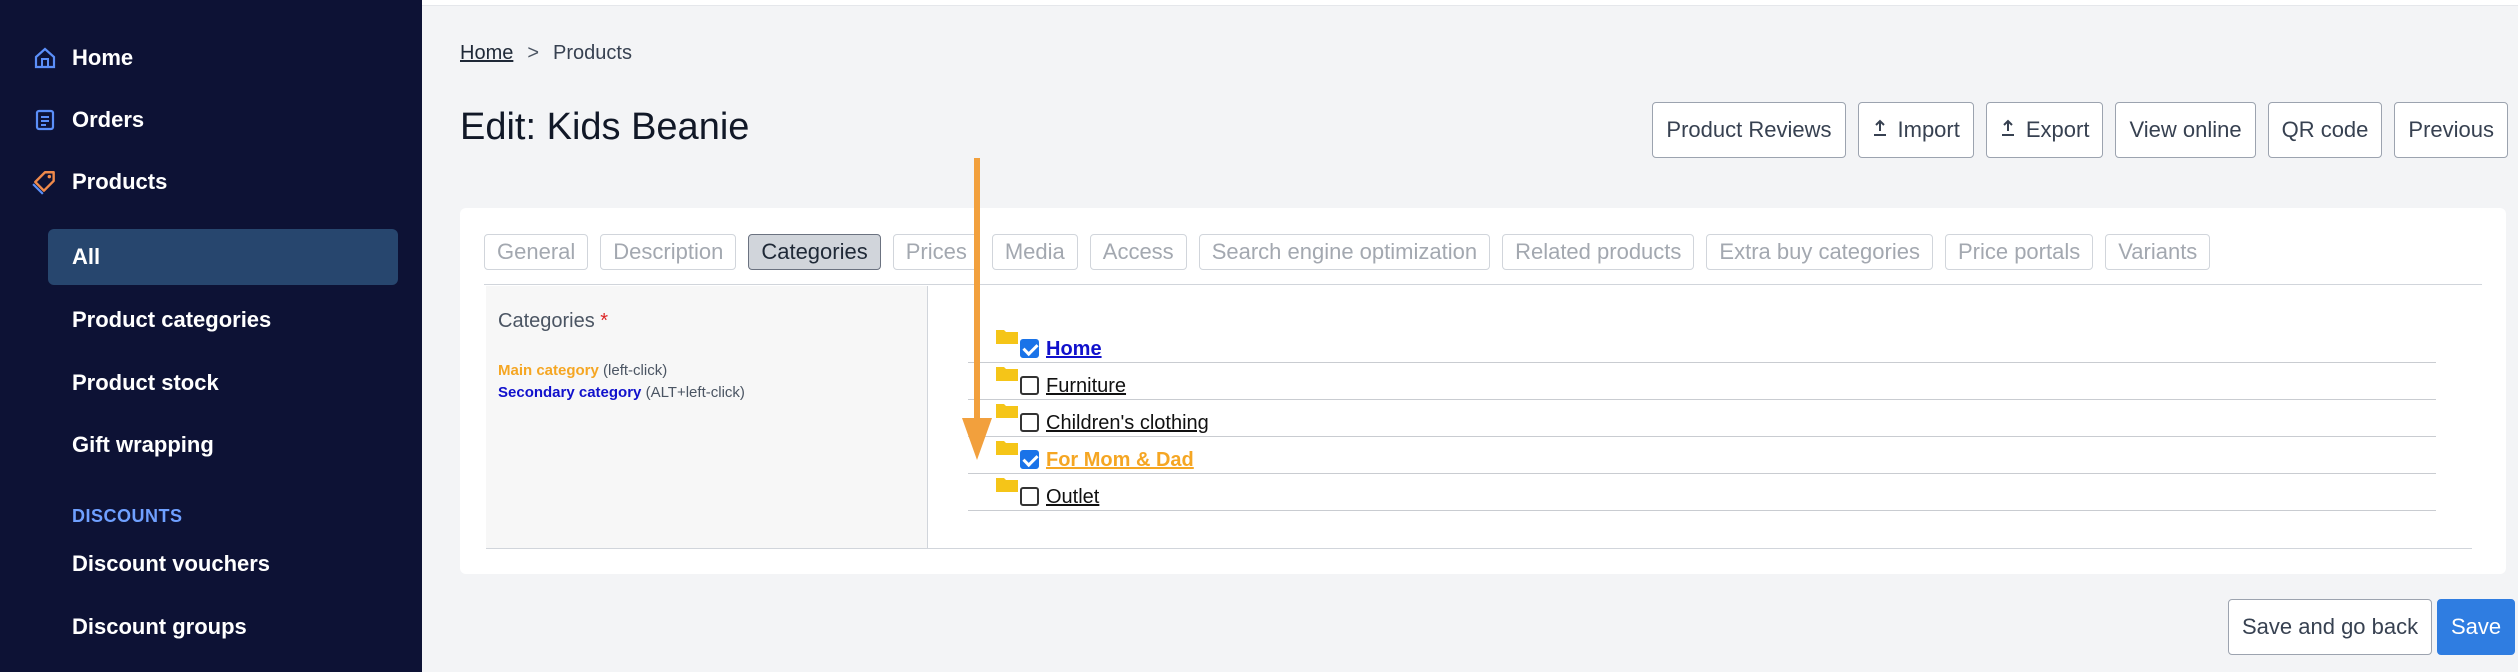 This screenshot has height=672, width=2518. I want to click on sidebar-item-product-categories: Product categories, so click(223, 320).